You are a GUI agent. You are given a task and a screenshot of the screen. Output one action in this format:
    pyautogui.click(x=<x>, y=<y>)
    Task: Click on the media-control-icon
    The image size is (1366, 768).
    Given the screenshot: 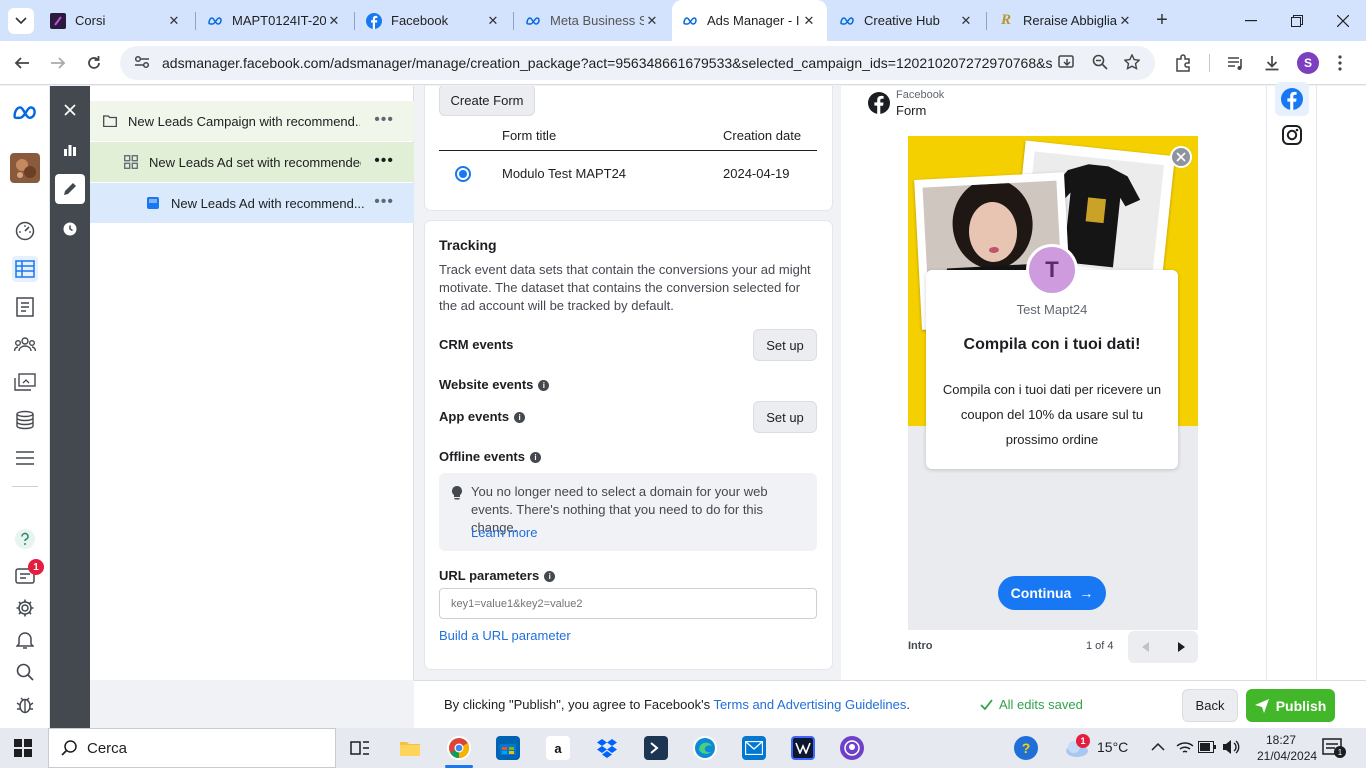 What is the action you would take?
    pyautogui.click(x=1236, y=63)
    